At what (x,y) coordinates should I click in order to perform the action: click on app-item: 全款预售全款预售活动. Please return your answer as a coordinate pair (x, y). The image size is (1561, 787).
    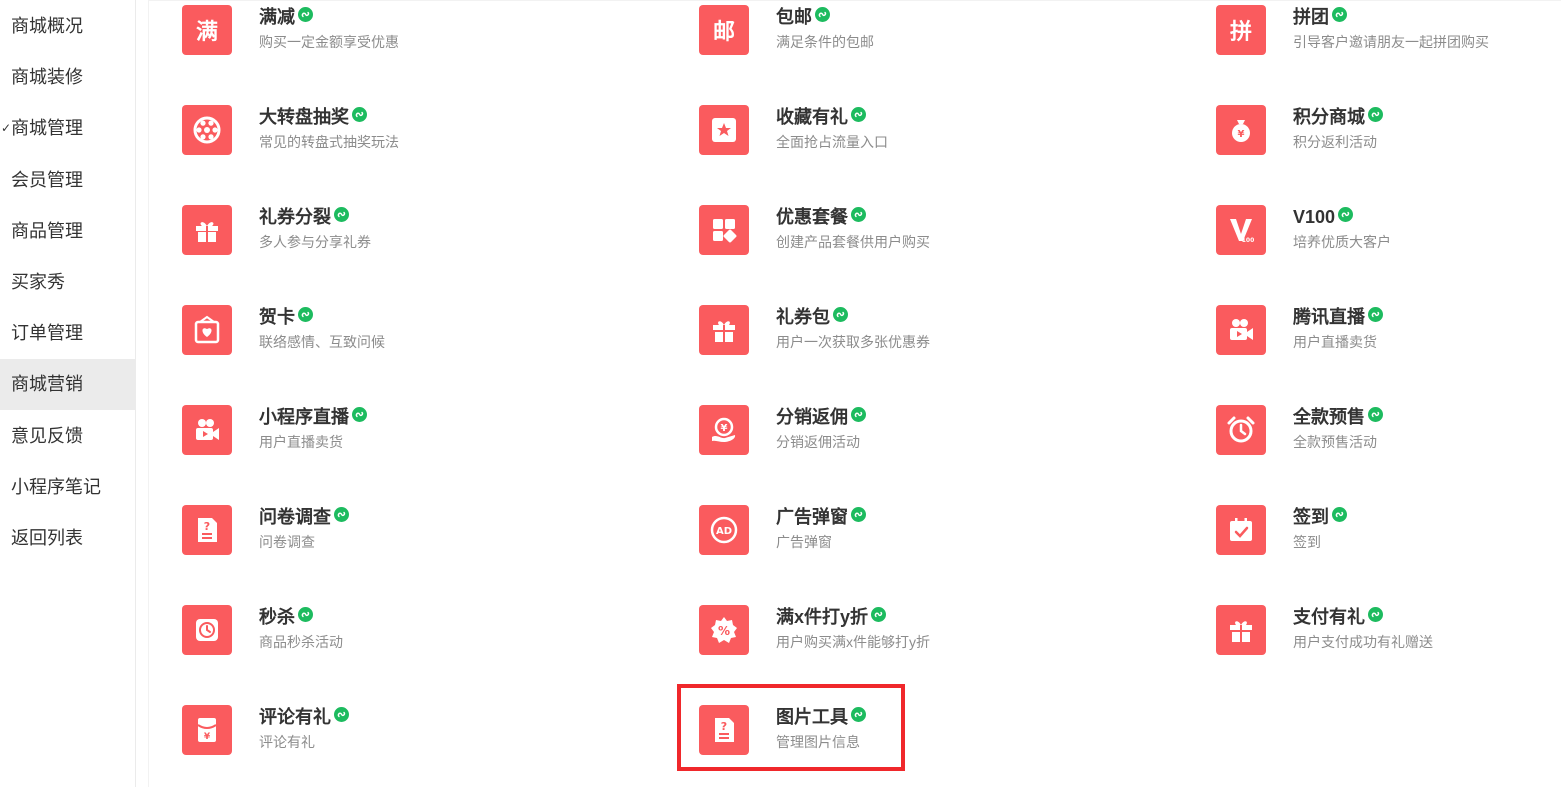
    Looking at the image, I should click on (1388, 433).